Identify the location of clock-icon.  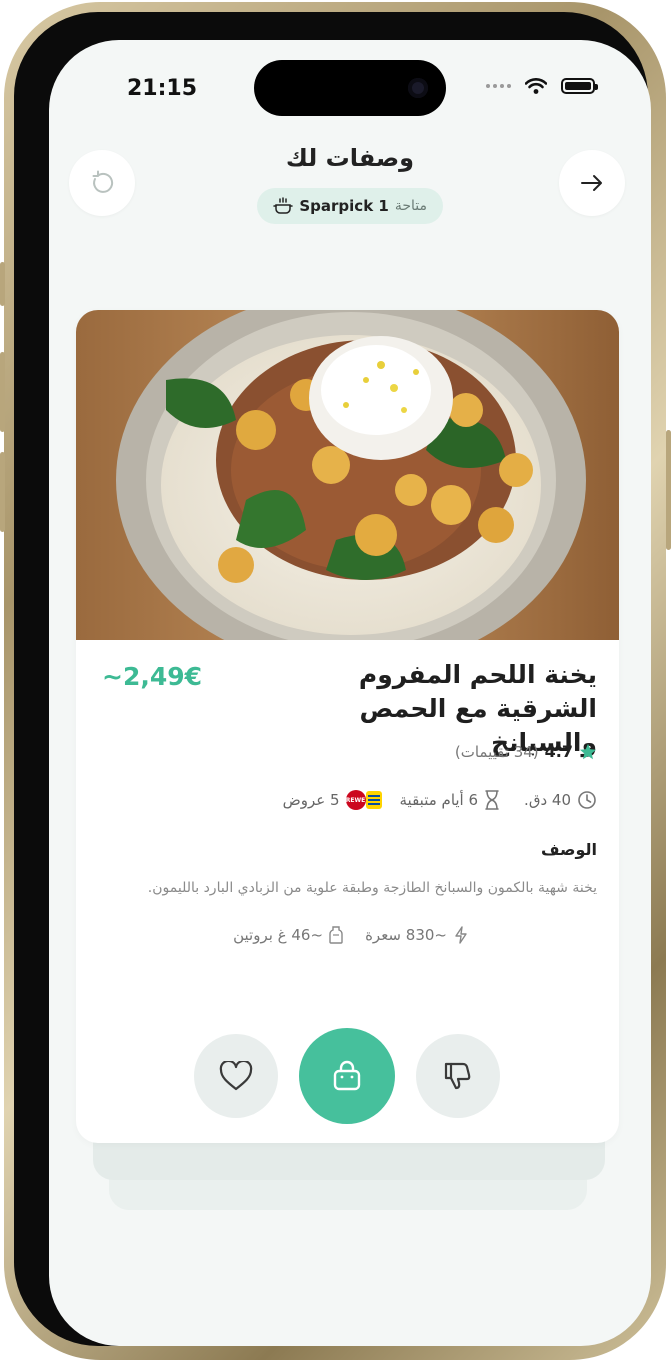
(587, 800).